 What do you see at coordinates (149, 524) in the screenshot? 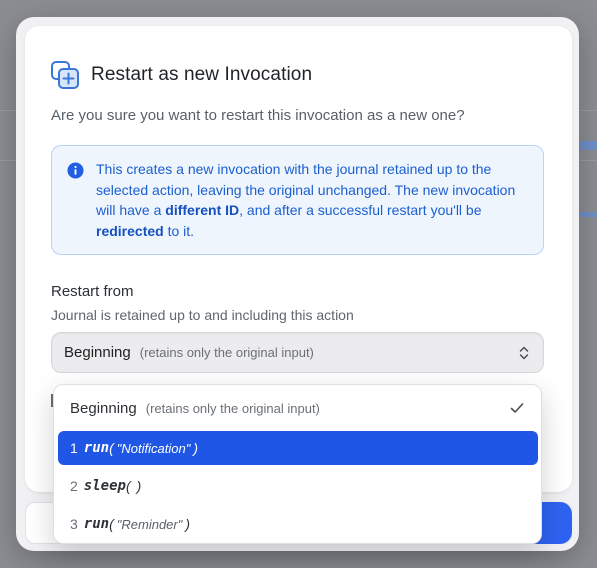
I see `option-argument: "Reminder"` at bounding box center [149, 524].